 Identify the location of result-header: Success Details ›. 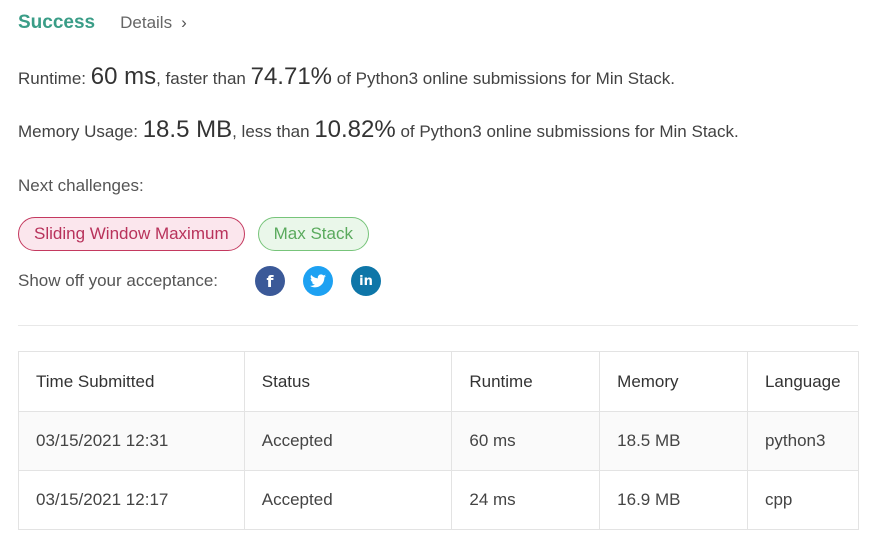
(102, 23).